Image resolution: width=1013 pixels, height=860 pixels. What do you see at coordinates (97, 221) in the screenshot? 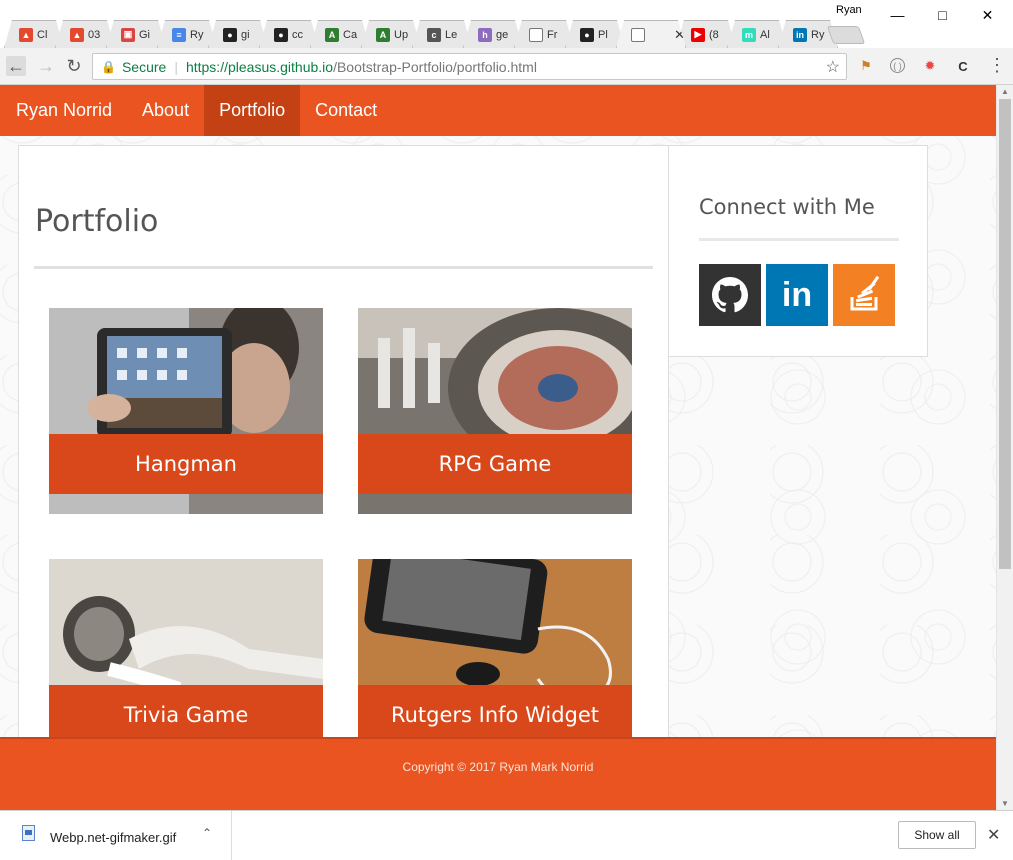
I see `page-title: Portfolio` at bounding box center [97, 221].